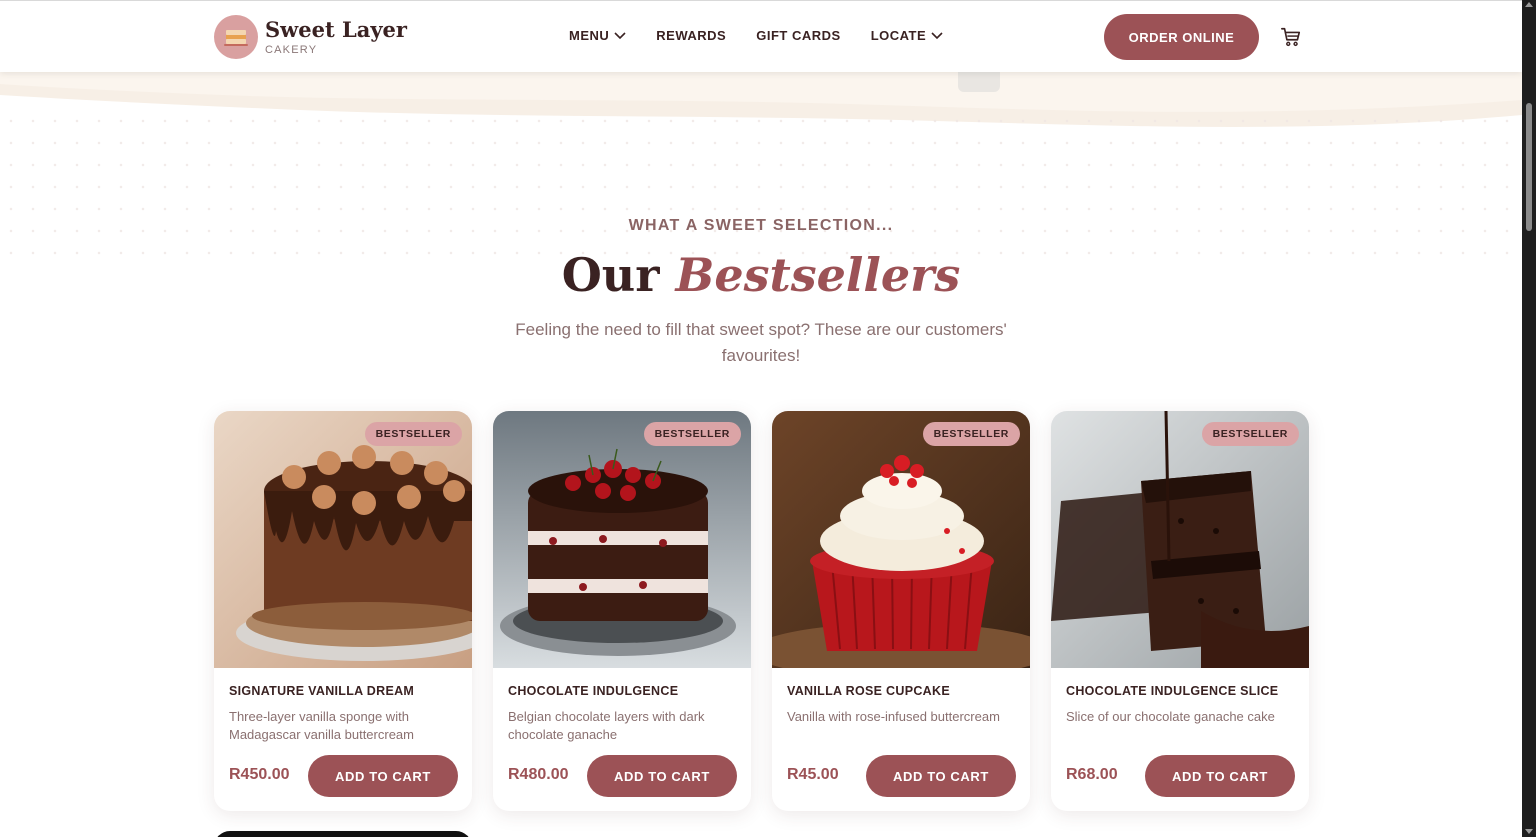 The width and height of the screenshot is (1536, 837). Describe the element at coordinates (901, 539) in the screenshot. I see `product-image-vanilla-rose-cupcake` at that location.